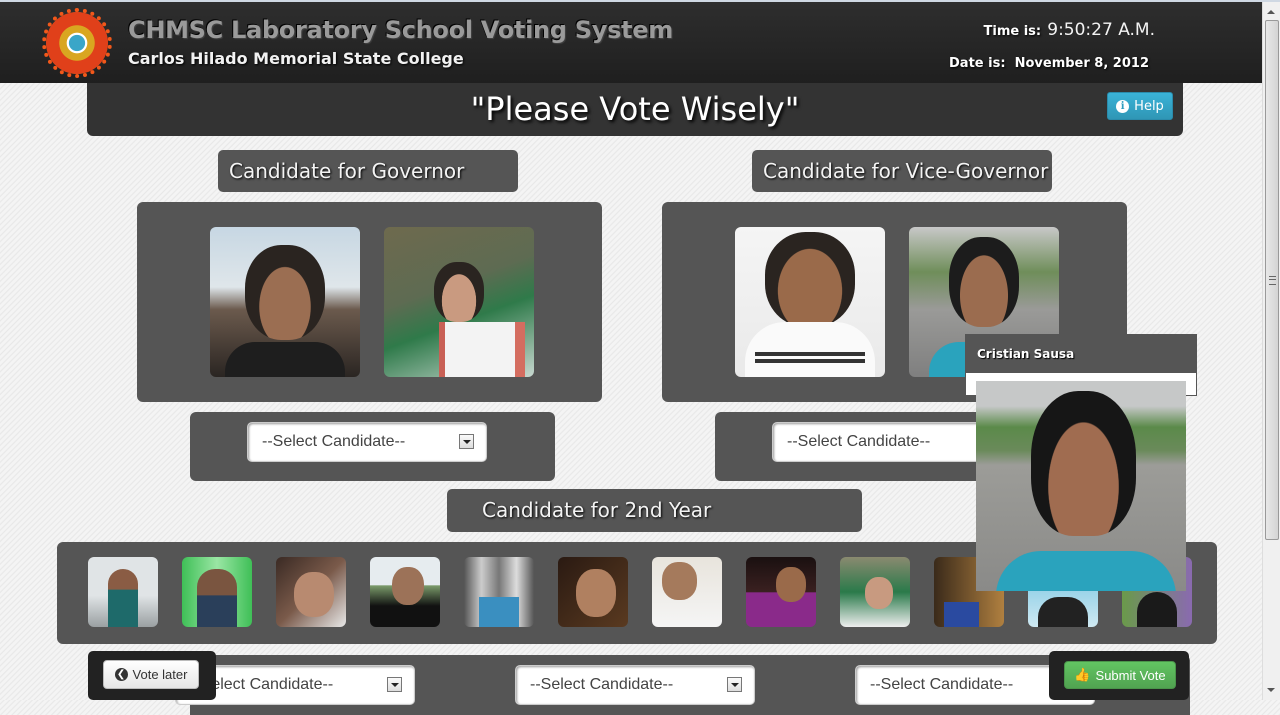  I want to click on scroll-up-arrow-icon, so click(1271, 12).